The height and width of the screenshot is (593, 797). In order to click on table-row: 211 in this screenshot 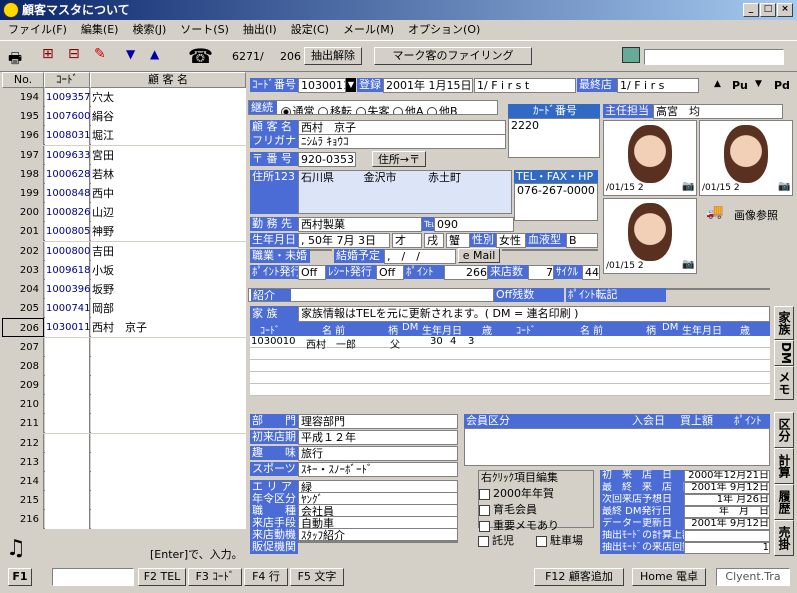, I will do `click(124, 424)`.